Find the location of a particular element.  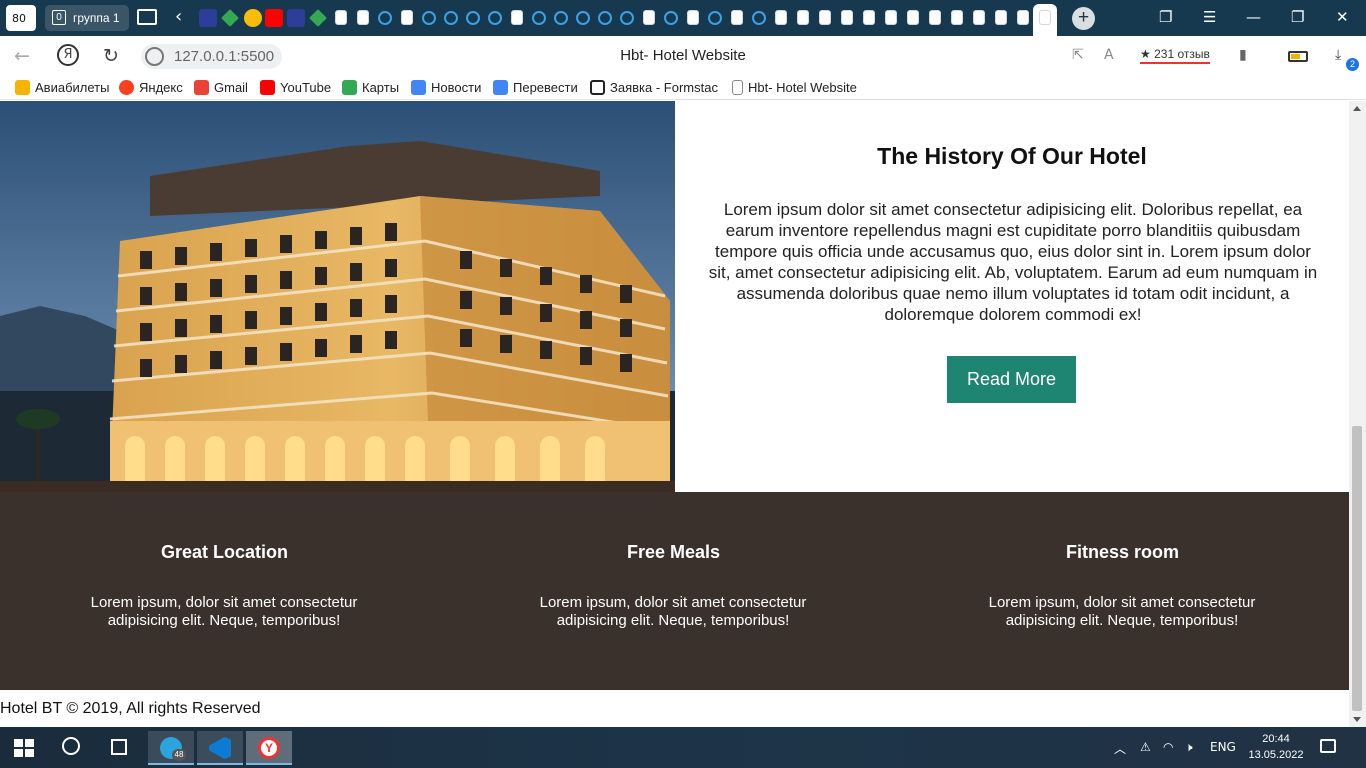

tray-chevron-icon: ︿ is located at coordinates (1120, 748).